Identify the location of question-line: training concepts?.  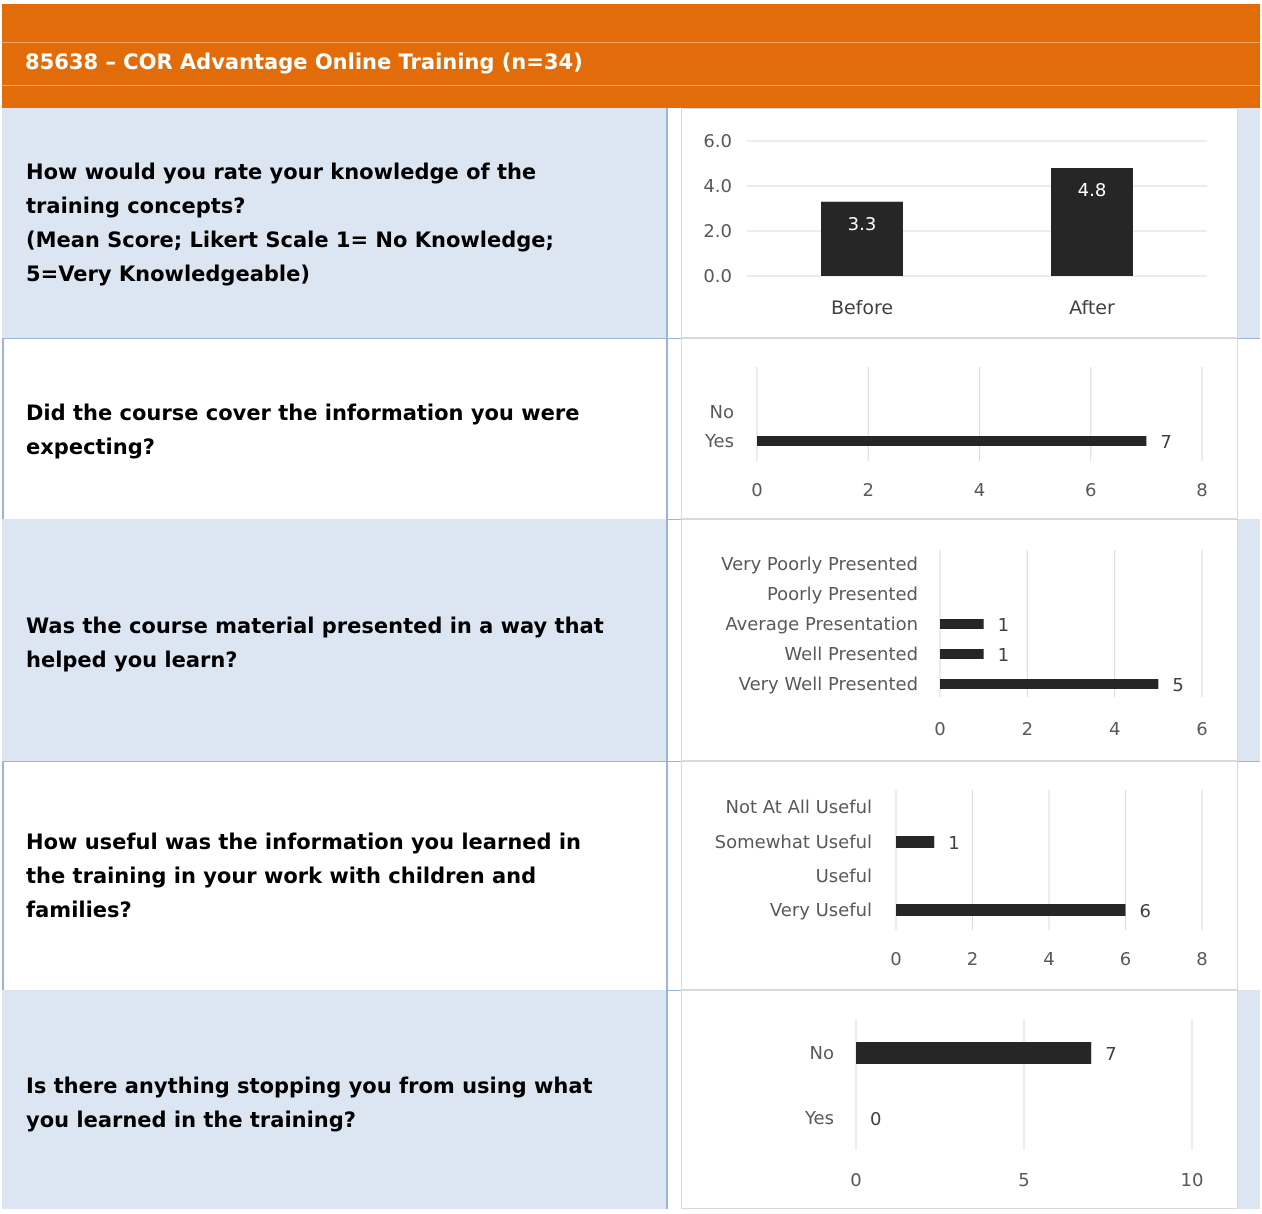
(136, 206).